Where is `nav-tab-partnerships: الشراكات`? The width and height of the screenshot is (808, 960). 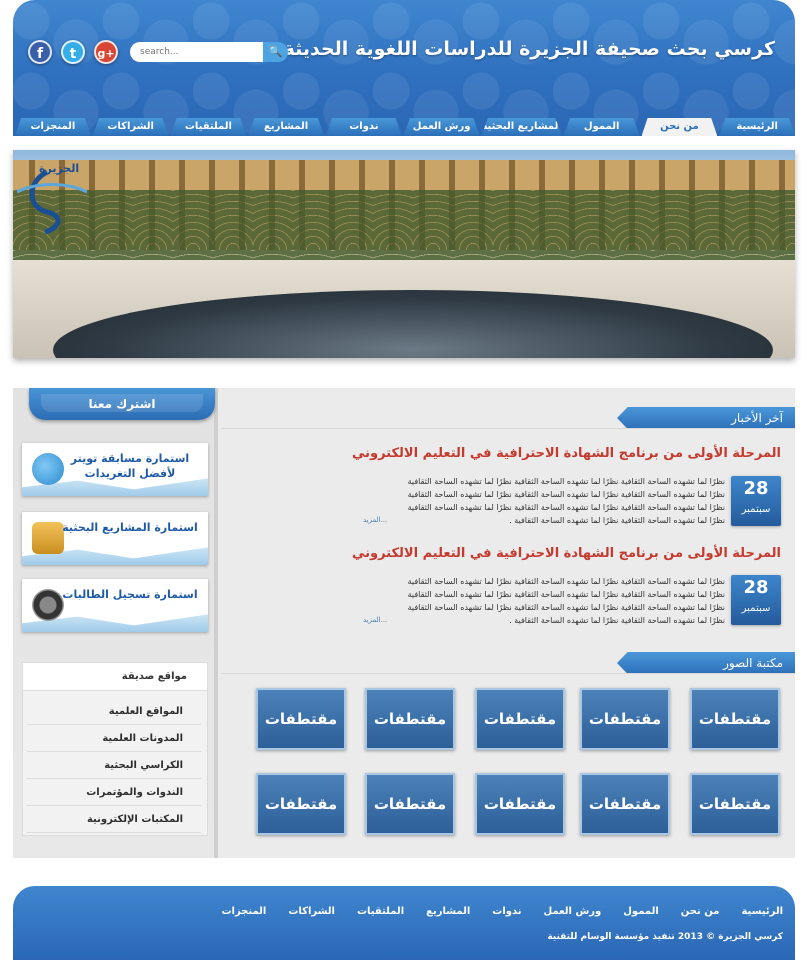
nav-tab-partnerships: الشراكات is located at coordinates (130, 127).